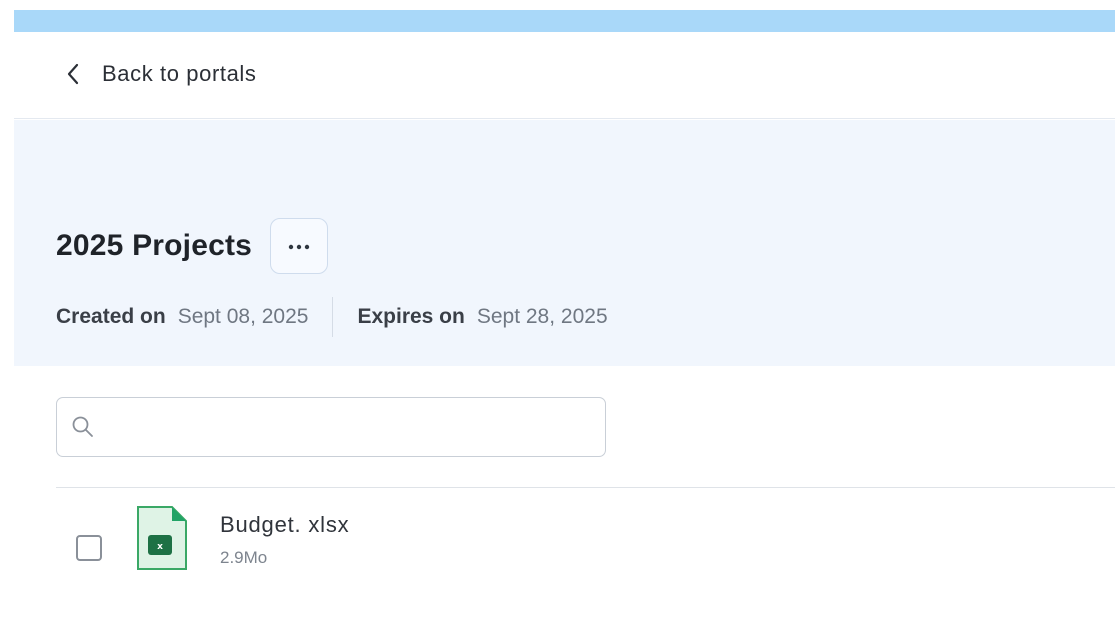 This screenshot has width=1115, height=640. I want to click on chevron-left-icon, so click(73, 74).